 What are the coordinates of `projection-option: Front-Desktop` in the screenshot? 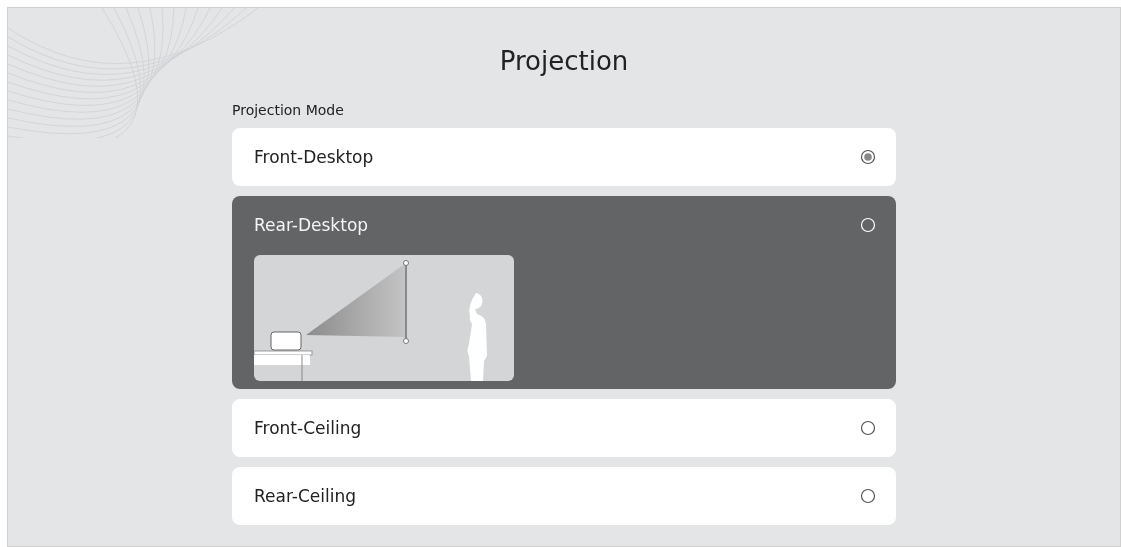 It's located at (564, 157).